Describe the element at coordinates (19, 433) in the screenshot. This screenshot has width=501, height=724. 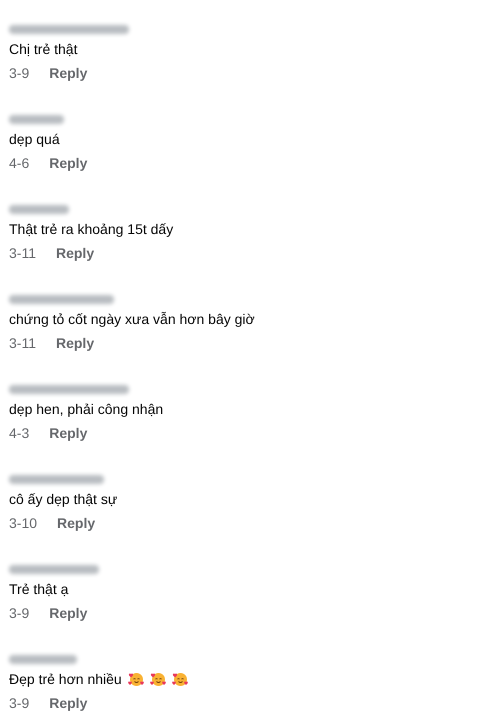
I see `comment-date: 4-3` at that location.